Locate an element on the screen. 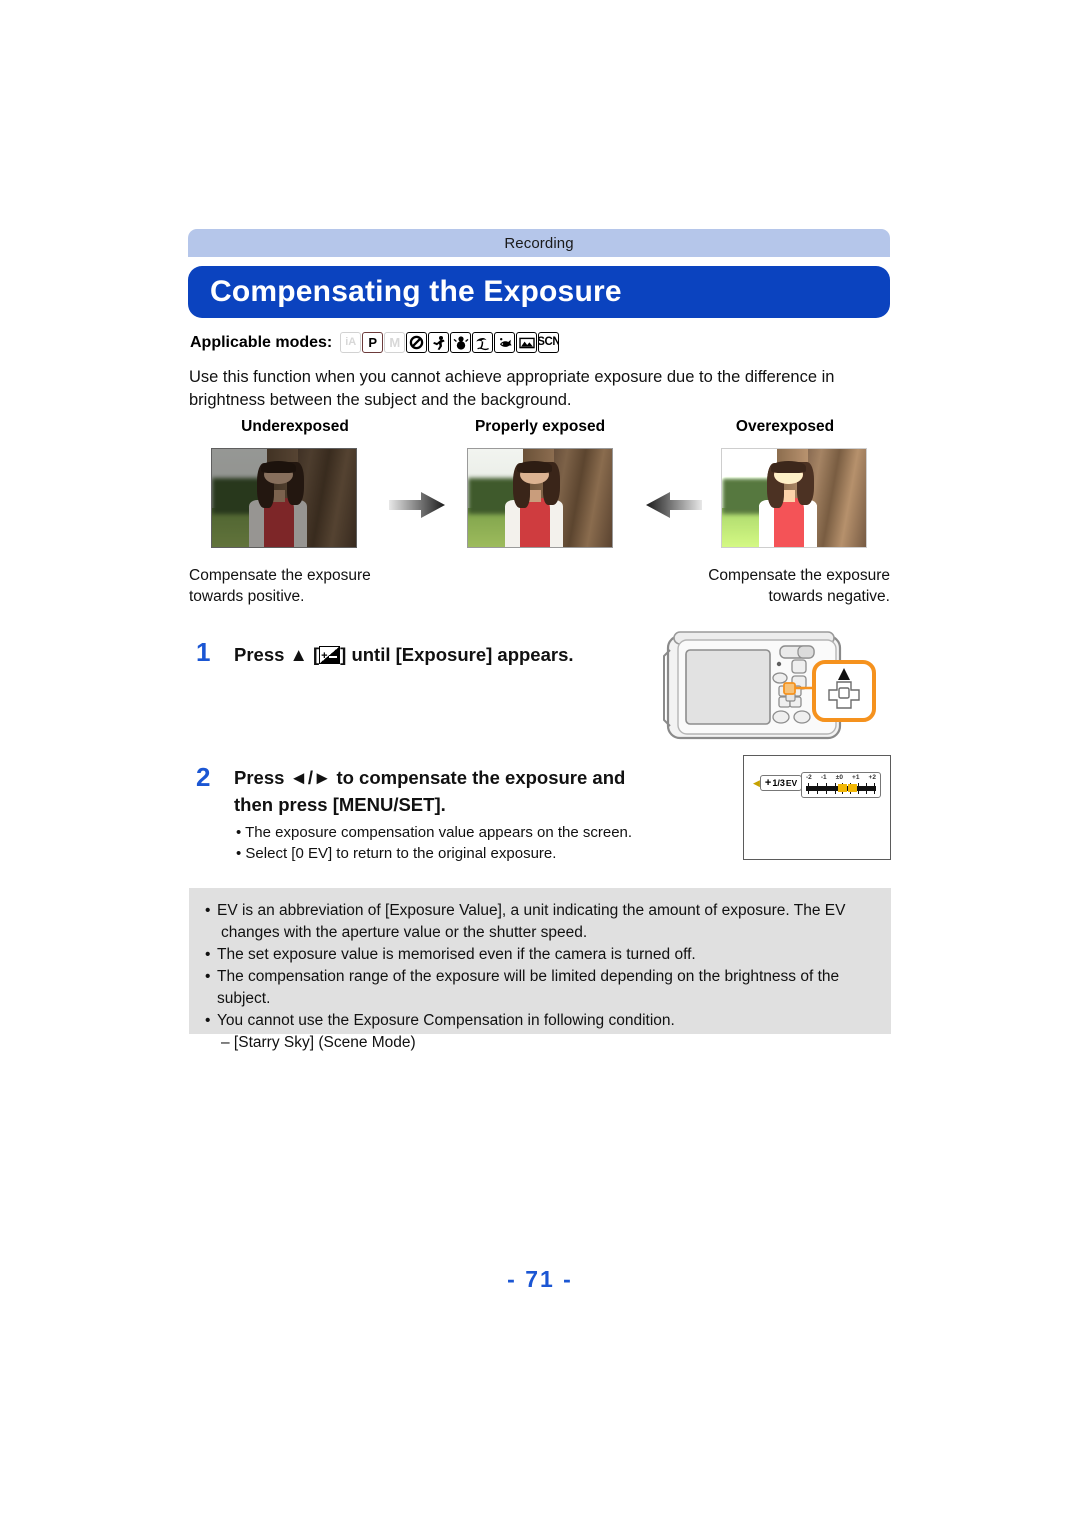  section-banner: Recording is located at coordinates (539, 243).